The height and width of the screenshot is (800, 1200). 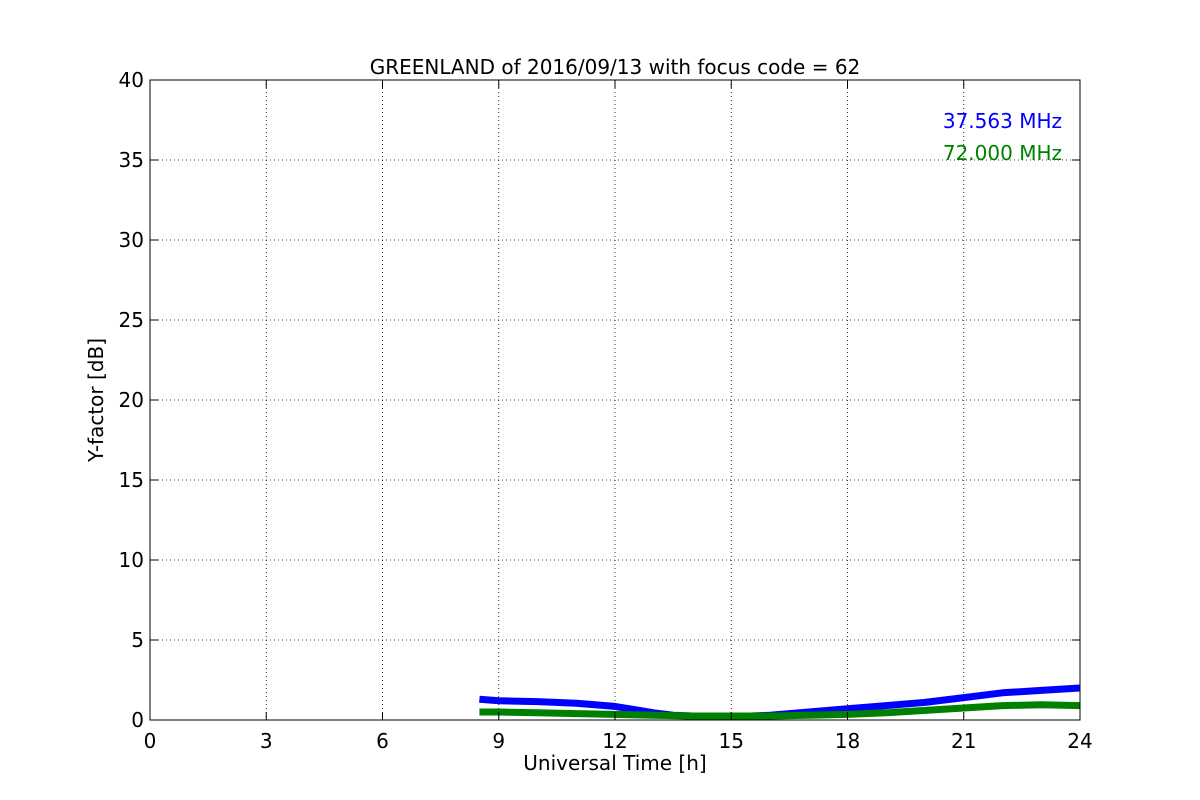 What do you see at coordinates (1002, 153) in the screenshot?
I see `legend-entry-2: 72.000 MHz` at bounding box center [1002, 153].